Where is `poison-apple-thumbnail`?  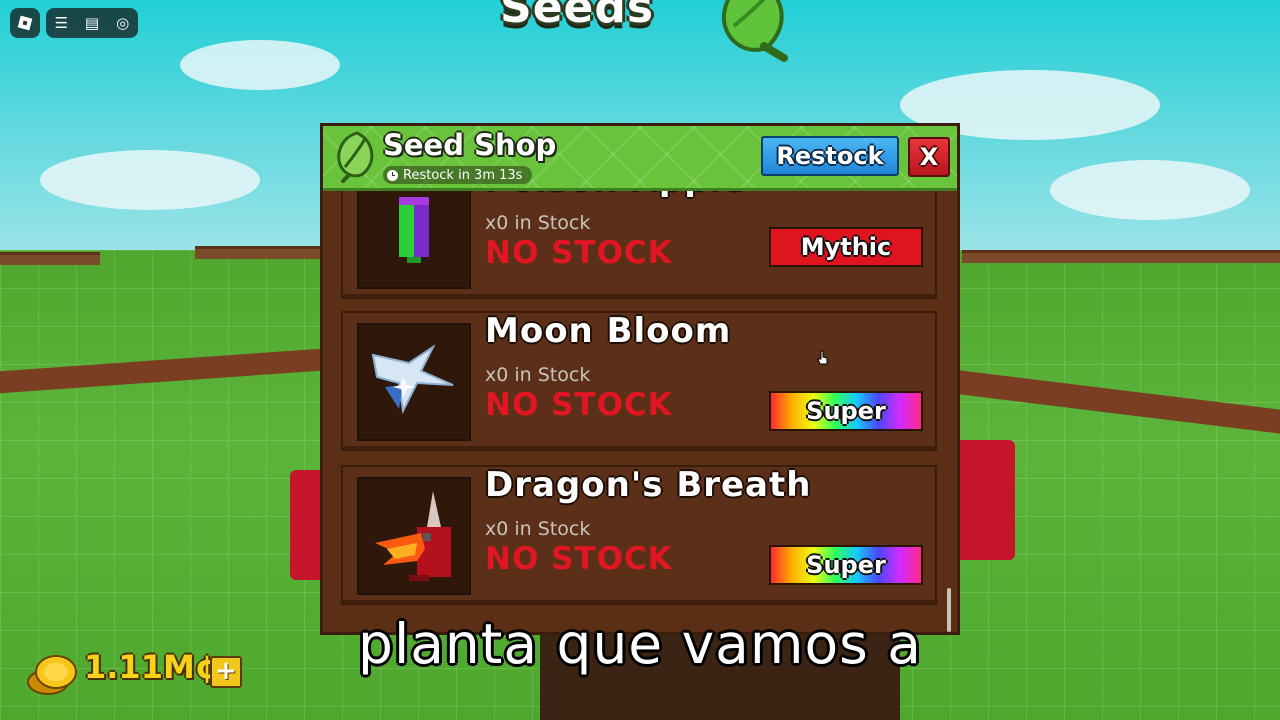 poison-apple-thumbnail is located at coordinates (414, 240).